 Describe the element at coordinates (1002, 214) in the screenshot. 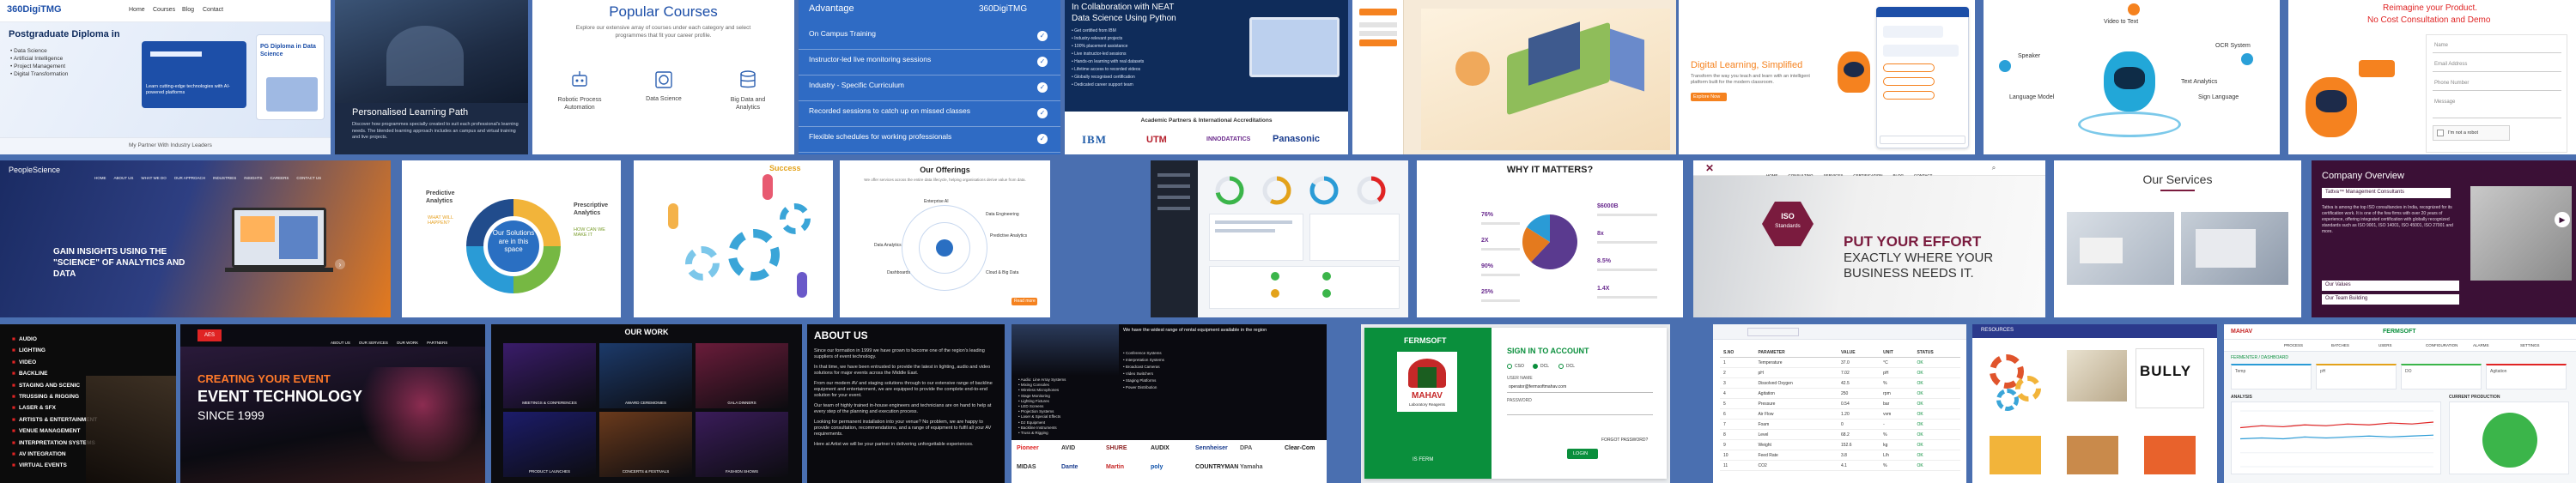

I see `offering-node: Data Engineering` at that location.